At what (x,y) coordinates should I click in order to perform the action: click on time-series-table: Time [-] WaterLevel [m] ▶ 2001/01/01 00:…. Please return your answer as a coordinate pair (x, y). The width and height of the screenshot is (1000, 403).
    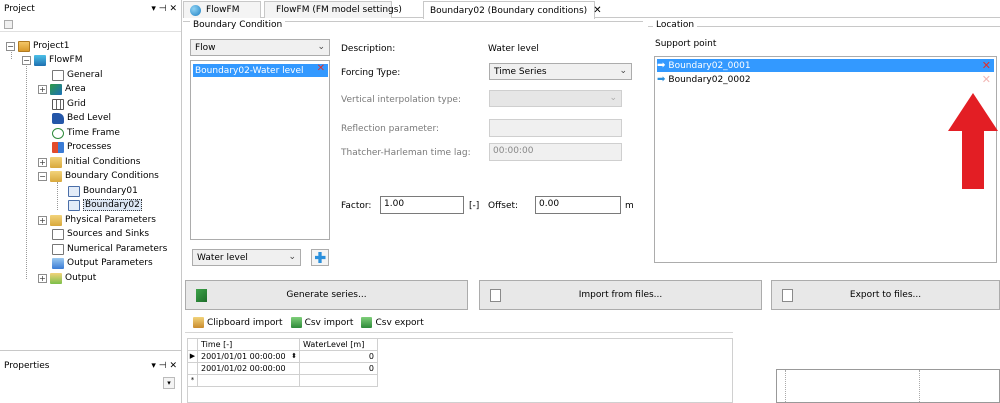
    Looking at the image, I should click on (460, 370).